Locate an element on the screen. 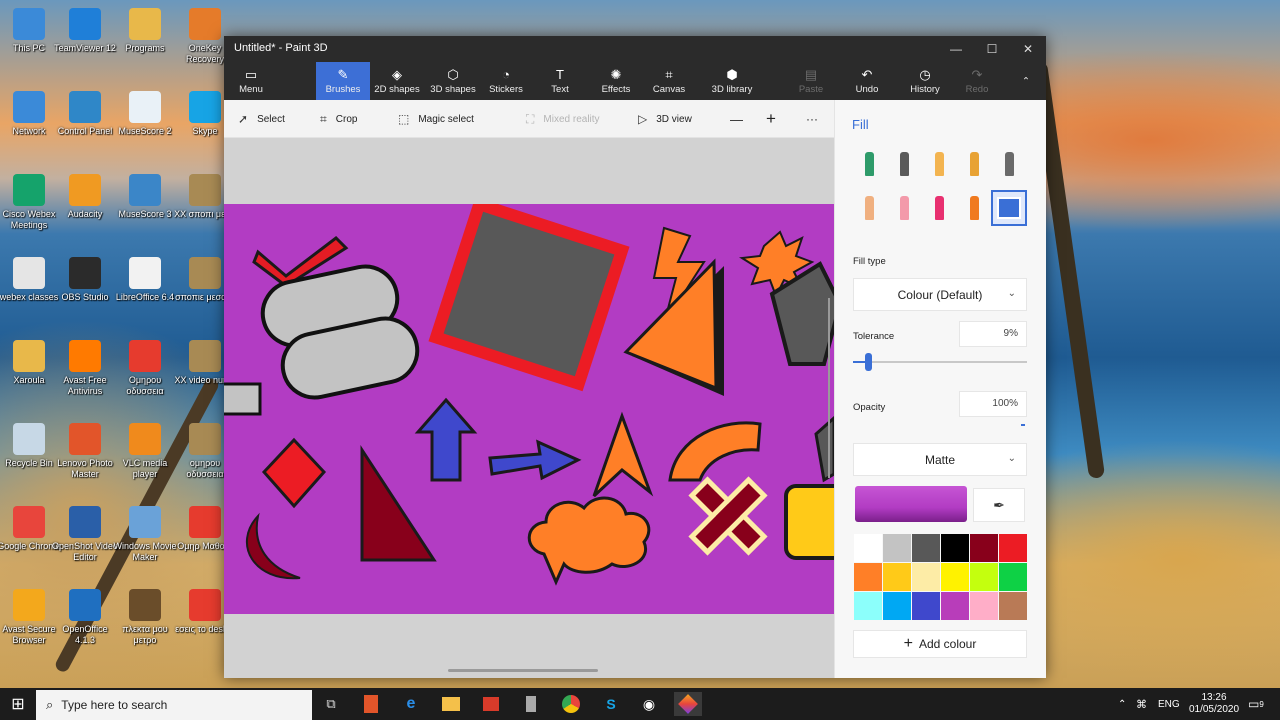 The image size is (1280, 720). skype-icon: S is located at coordinates (611, 704).